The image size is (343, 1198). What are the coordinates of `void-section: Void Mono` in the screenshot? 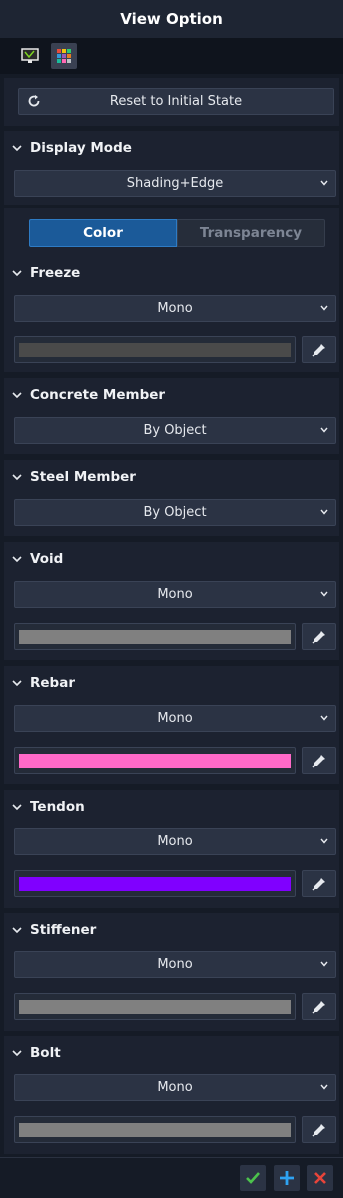 It's located at (171, 601).